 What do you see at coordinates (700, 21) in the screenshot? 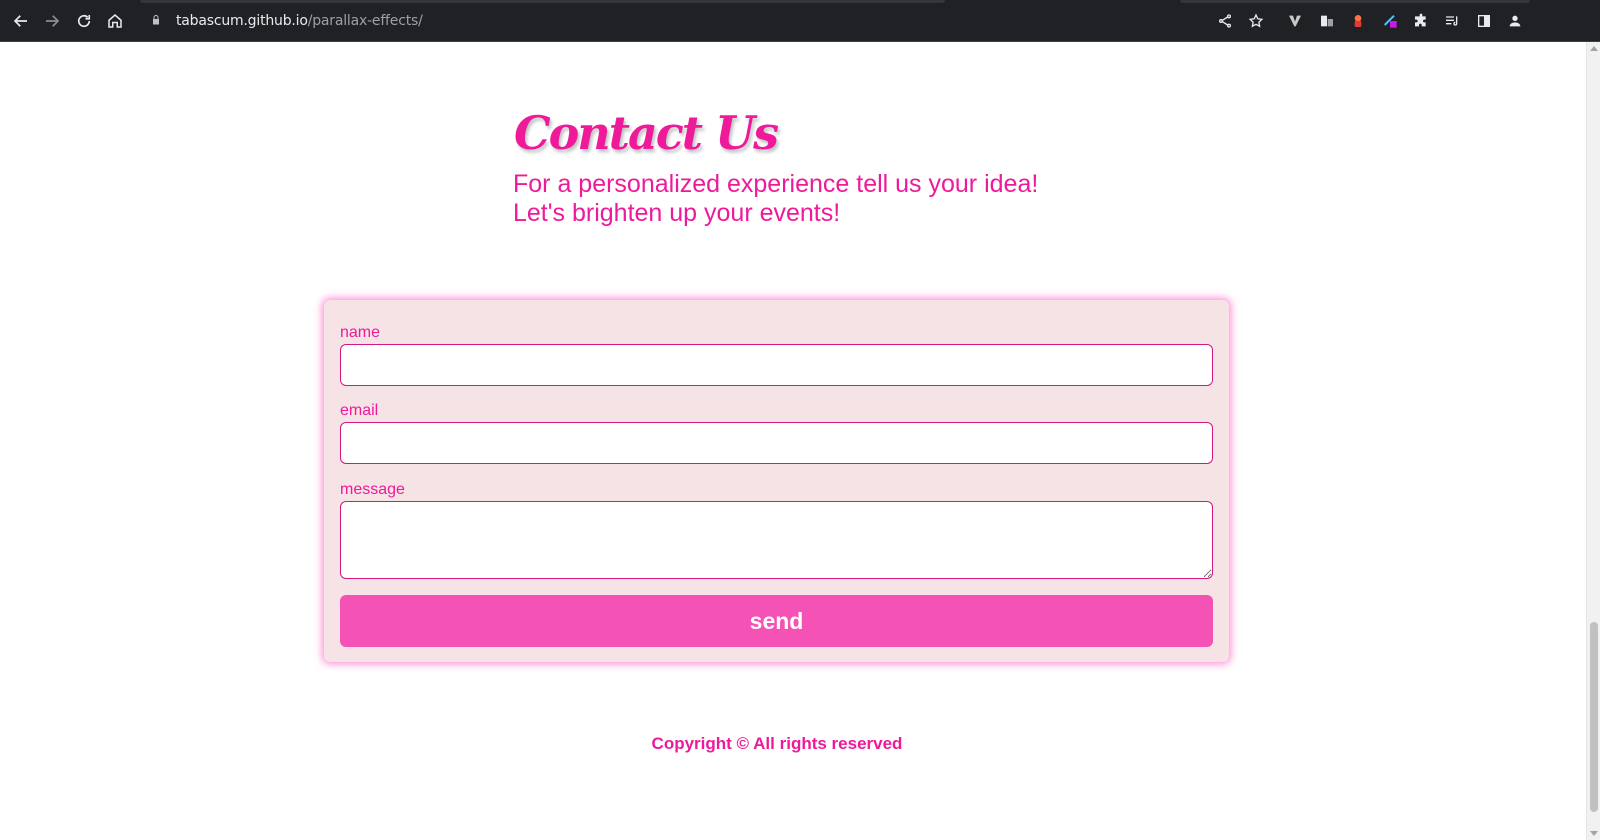
I see `address-bar: tabascum.github.io/parallax-effects/` at bounding box center [700, 21].